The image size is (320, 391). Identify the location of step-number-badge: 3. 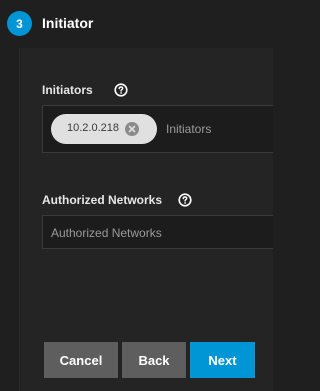
(19, 23).